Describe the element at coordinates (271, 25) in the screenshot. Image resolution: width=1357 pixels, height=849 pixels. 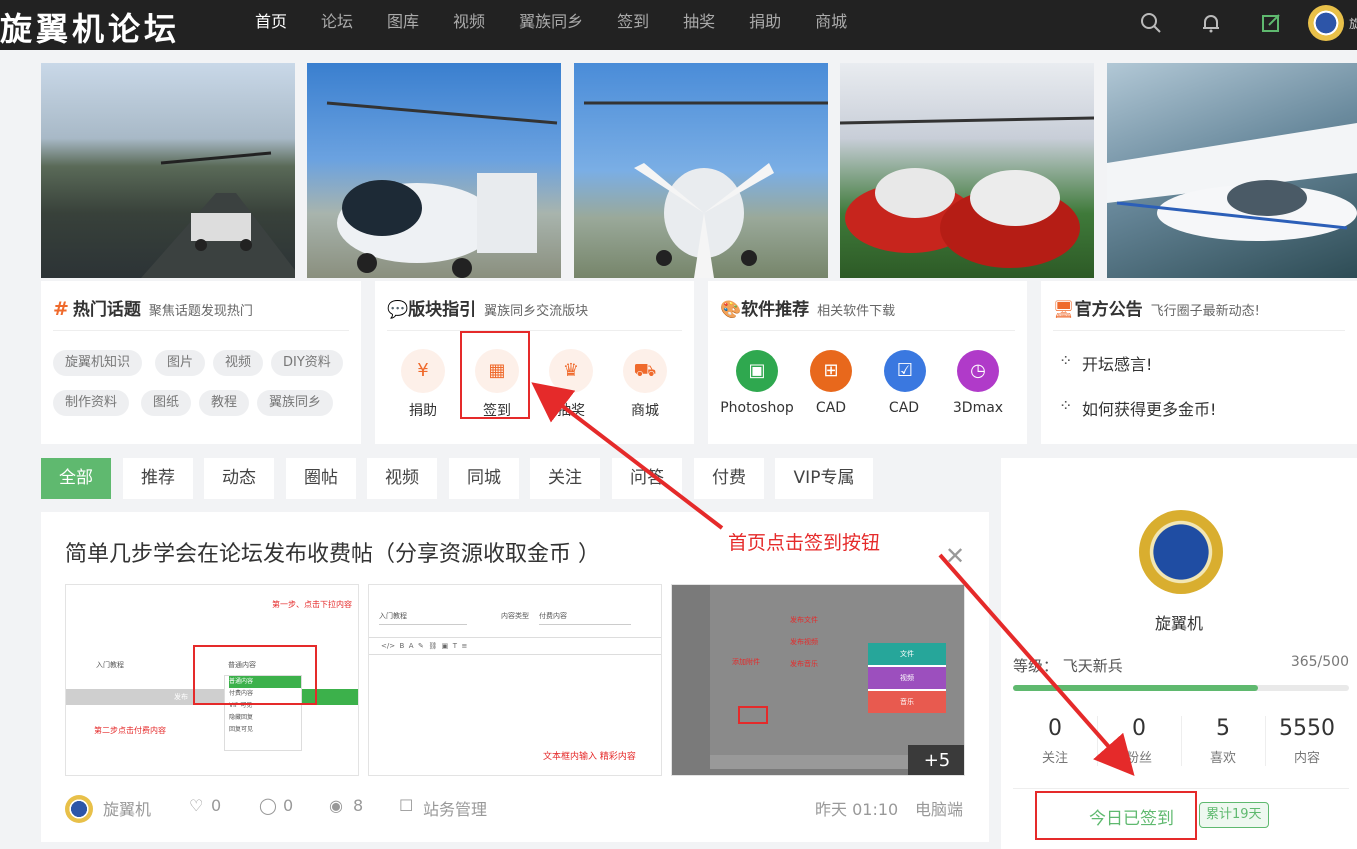
I see `nav-home: 首页` at that location.